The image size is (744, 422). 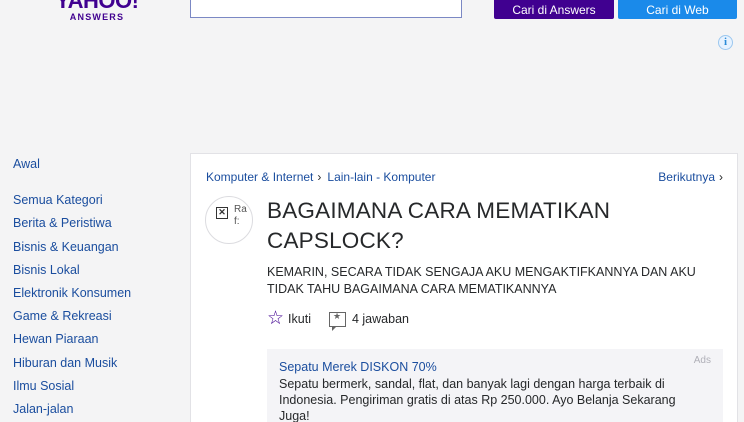 What do you see at coordinates (677, 9) in the screenshot?
I see `search-web-button: Cari di Web` at bounding box center [677, 9].